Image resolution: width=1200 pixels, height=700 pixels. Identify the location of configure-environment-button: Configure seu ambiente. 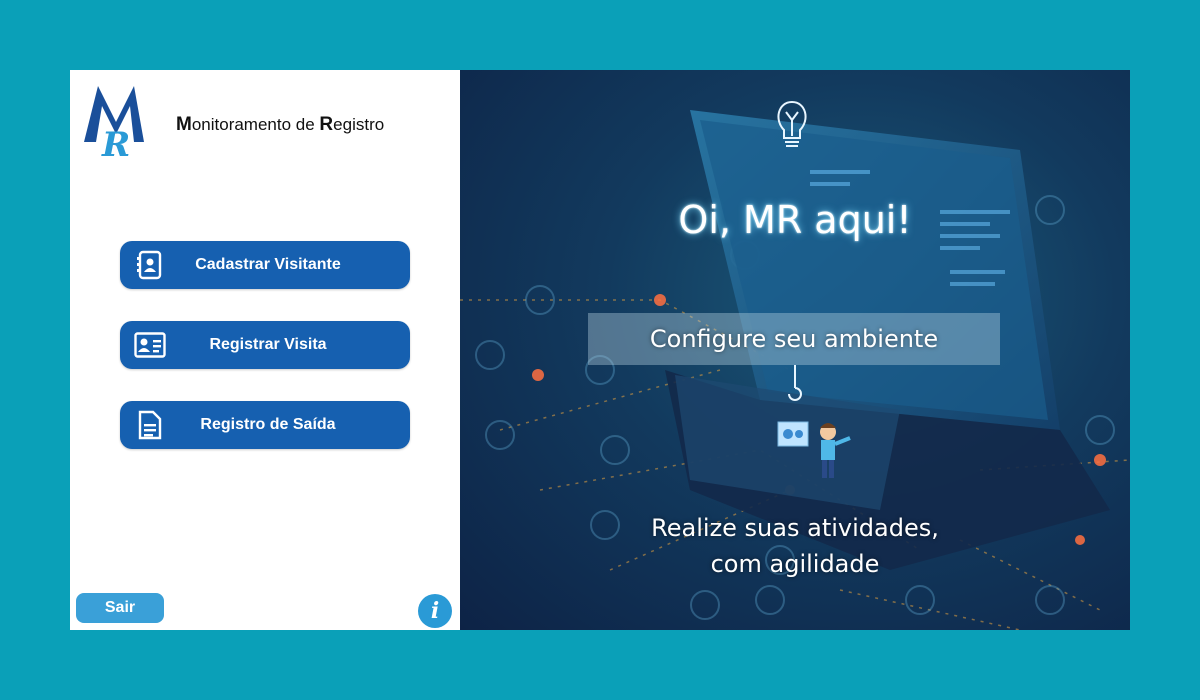
(794, 339).